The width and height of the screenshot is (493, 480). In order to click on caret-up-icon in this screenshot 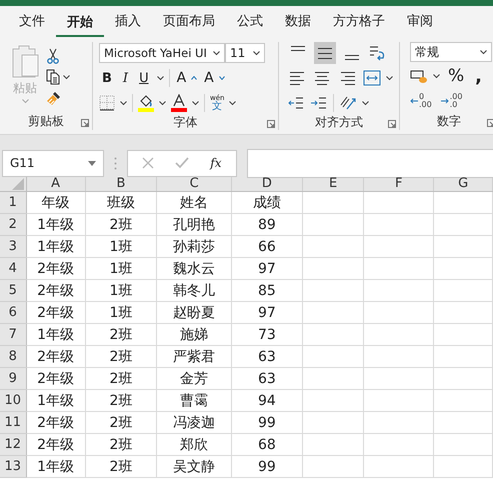, I will do `click(194, 78)`.